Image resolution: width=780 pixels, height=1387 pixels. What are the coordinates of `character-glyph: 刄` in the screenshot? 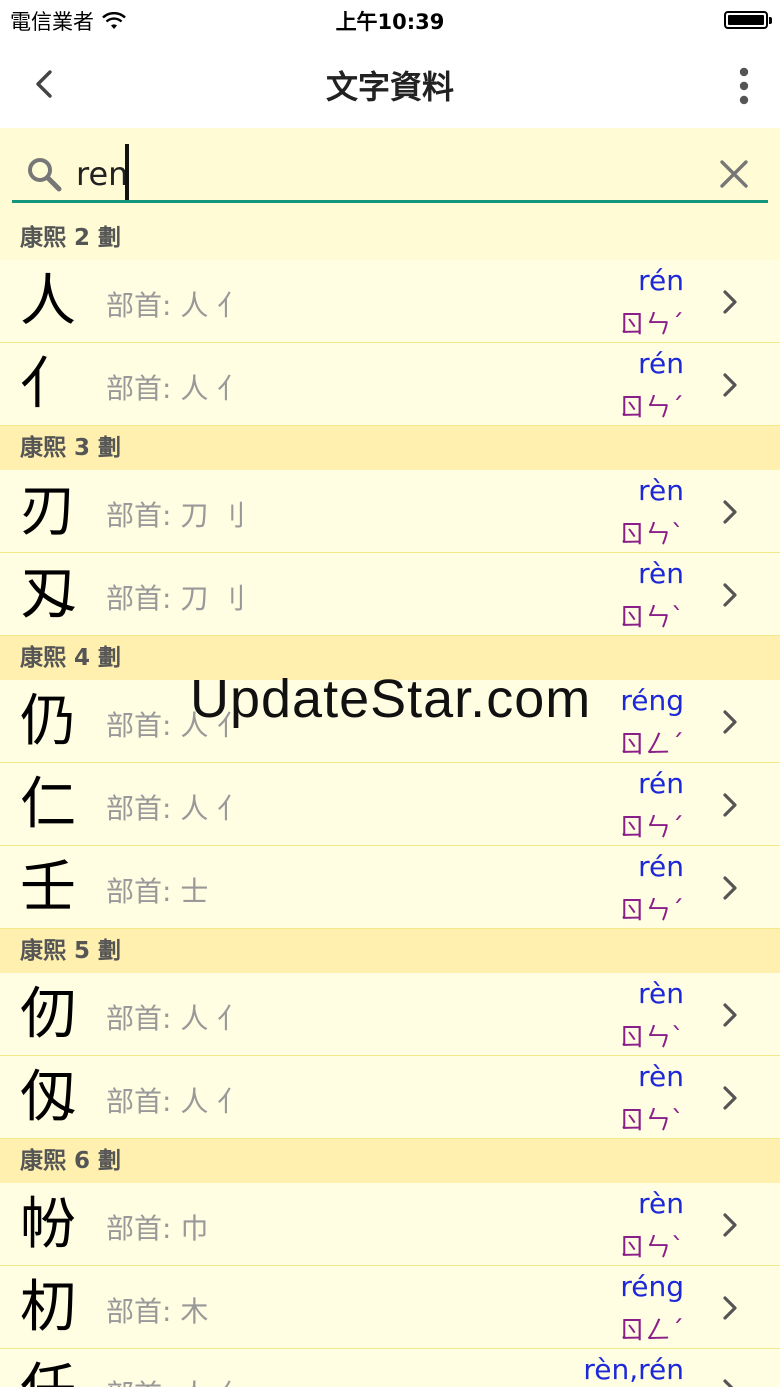 It's located at (48, 594).